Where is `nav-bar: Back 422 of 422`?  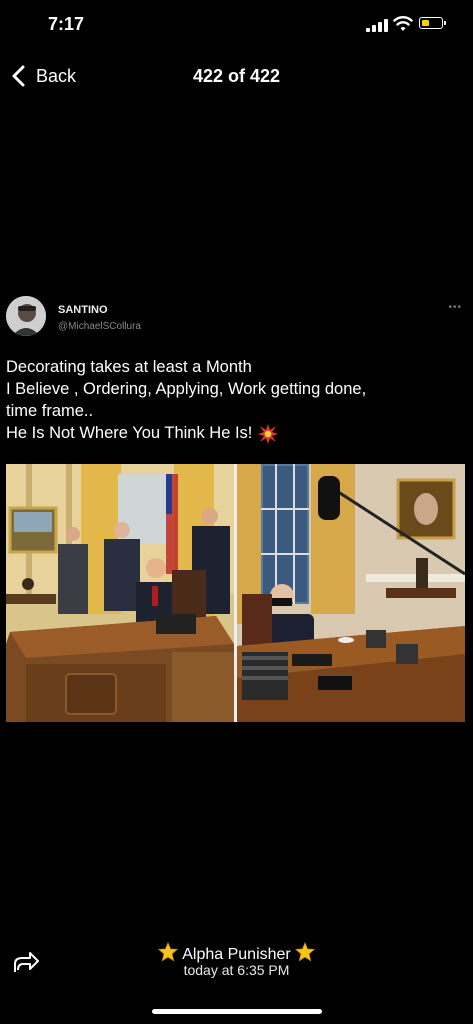
nav-bar: Back 422 of 422 is located at coordinates (236, 76).